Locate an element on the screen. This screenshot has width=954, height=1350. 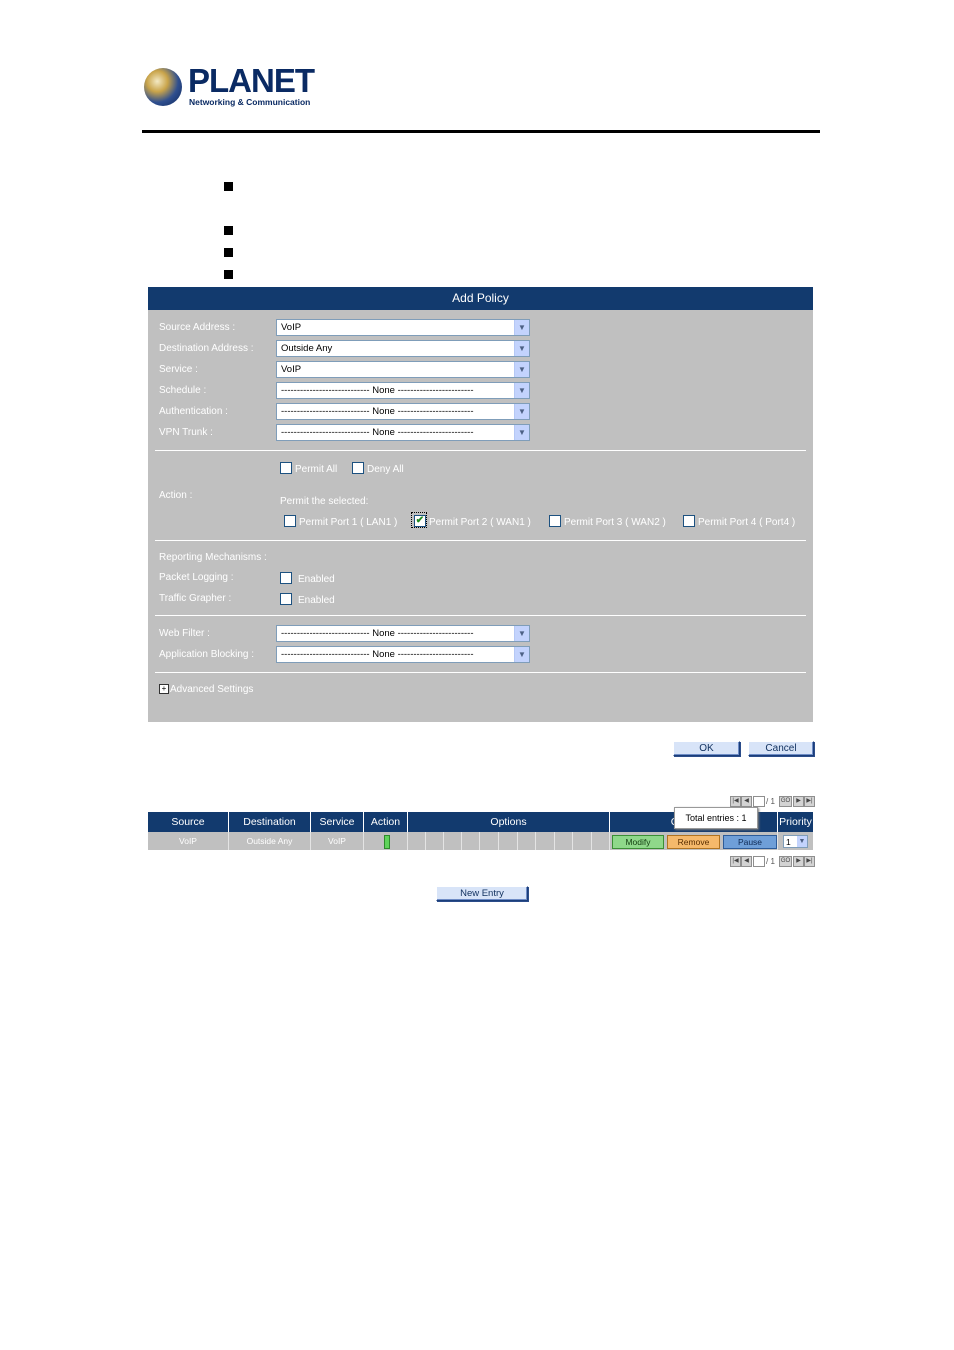
destination-address-select: Outside Any ▼ is located at coordinates (403, 348).